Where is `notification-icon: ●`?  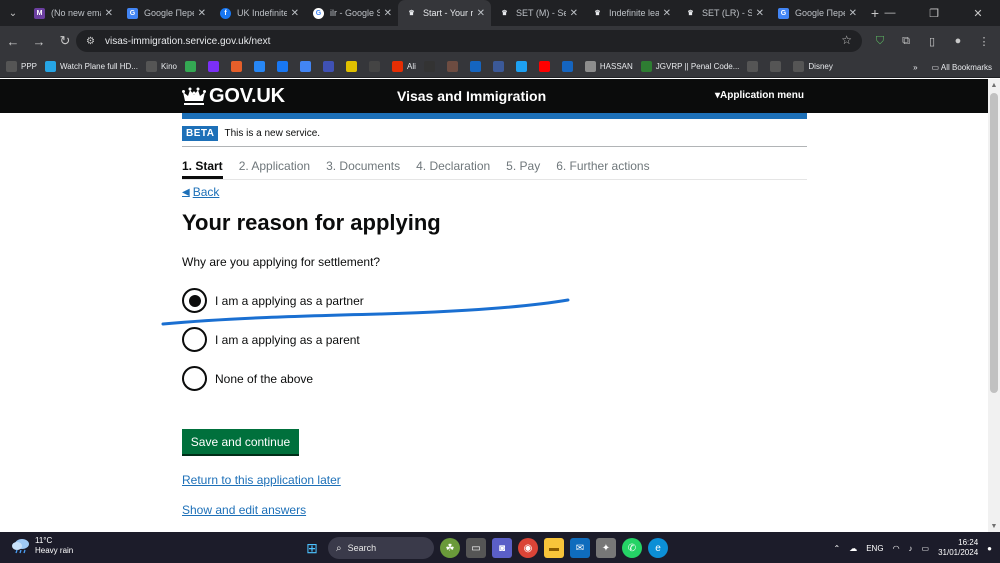 notification-icon: ● is located at coordinates (989, 548).